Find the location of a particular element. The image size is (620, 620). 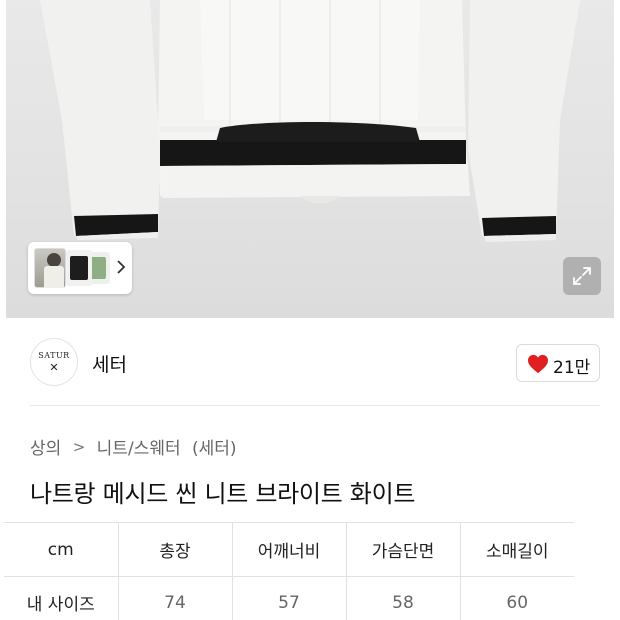

size-value-sleeve-length: 60 is located at coordinates (516, 598).